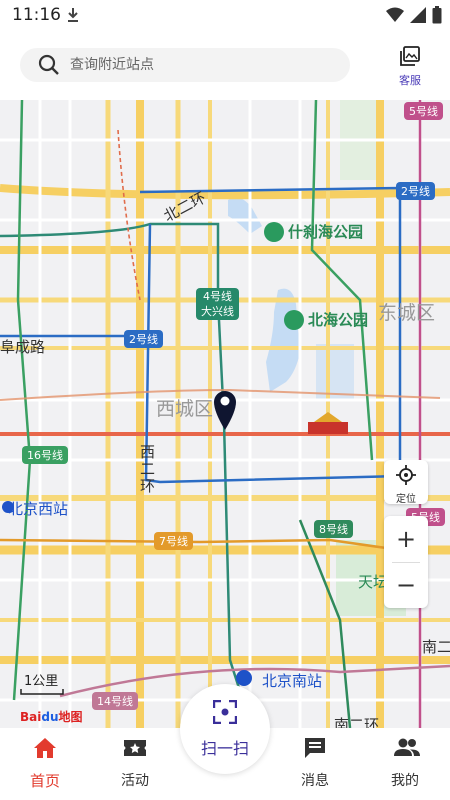 The width and height of the screenshot is (450, 800). Describe the element at coordinates (406, 585) in the screenshot. I see `zoom-out-button: −` at that location.